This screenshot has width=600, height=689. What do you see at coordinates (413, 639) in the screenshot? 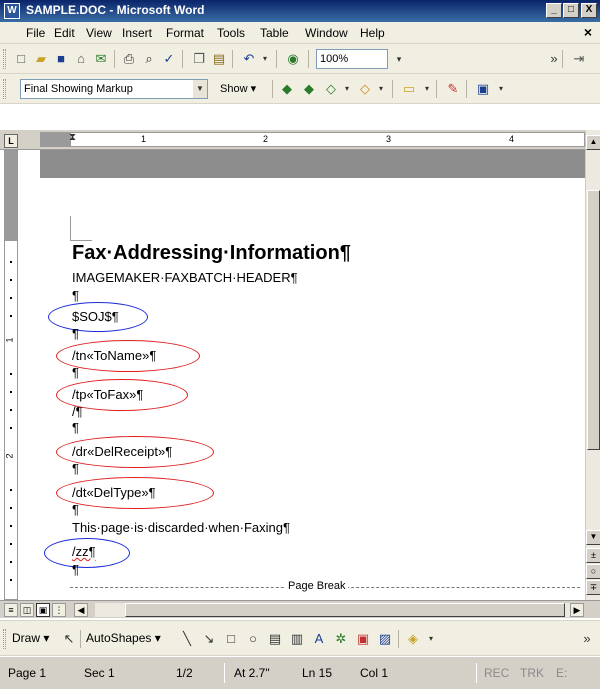
I see `fill-color-icon: ◈` at bounding box center [413, 639].